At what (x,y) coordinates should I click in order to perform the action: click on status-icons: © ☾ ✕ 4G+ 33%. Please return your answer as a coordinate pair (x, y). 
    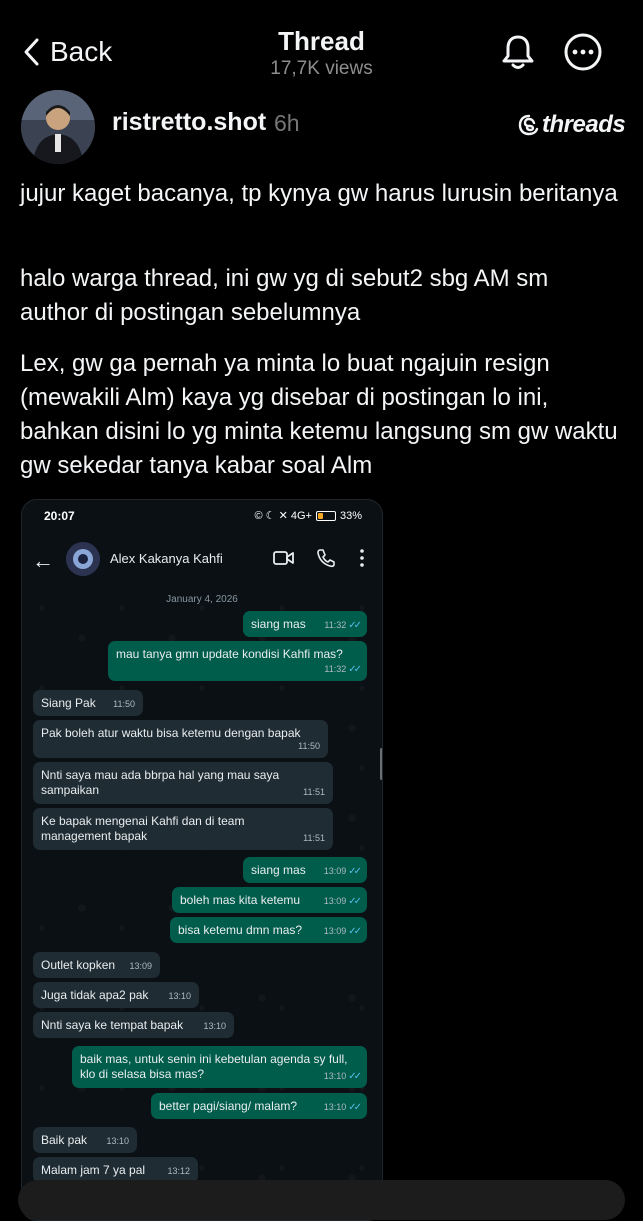
    Looking at the image, I should click on (308, 516).